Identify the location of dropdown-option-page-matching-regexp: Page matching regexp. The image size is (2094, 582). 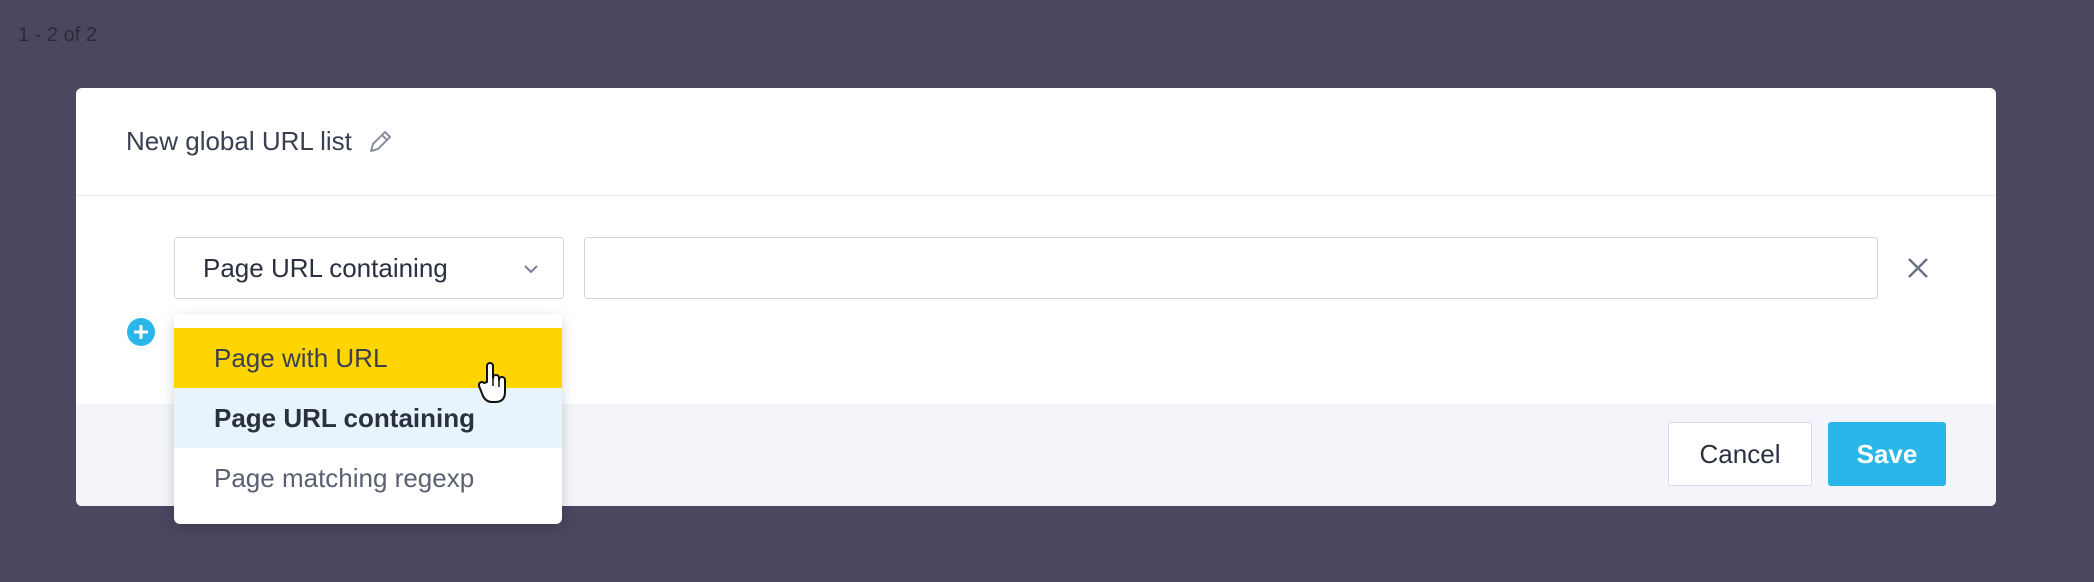
(368, 478).